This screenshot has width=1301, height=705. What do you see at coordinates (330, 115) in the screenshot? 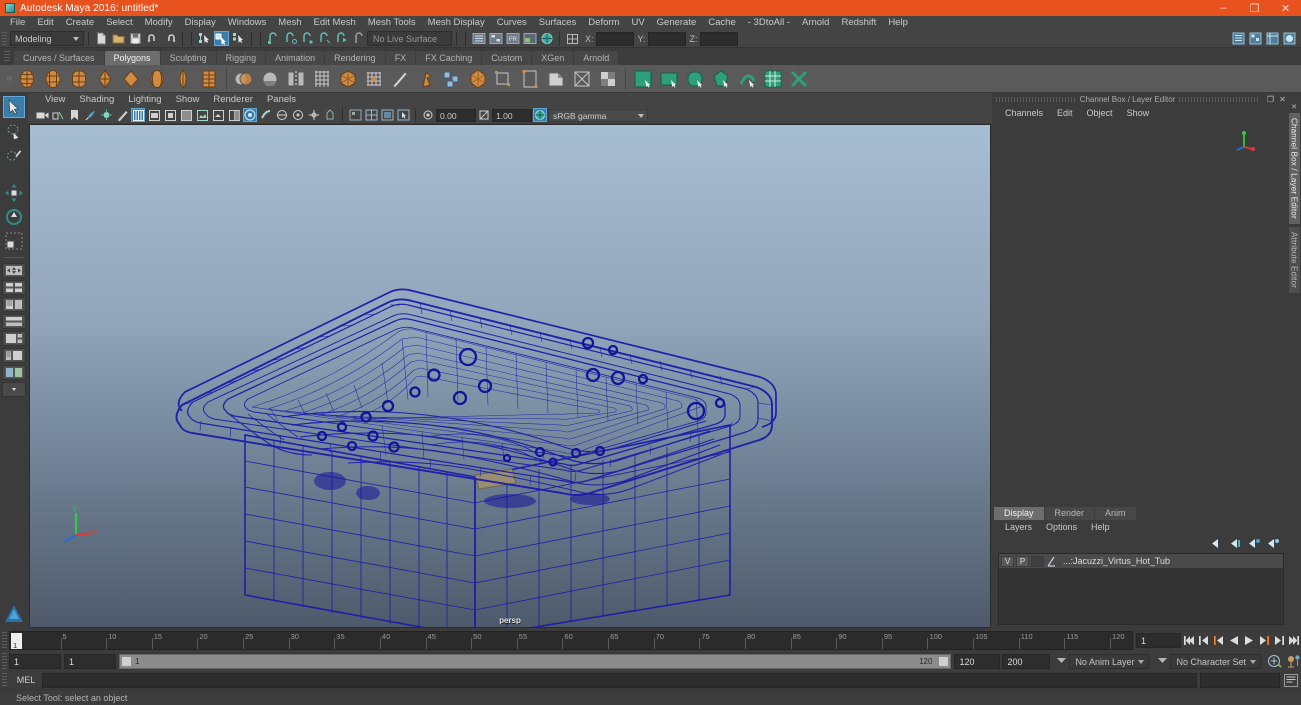
I see `xray-icon` at bounding box center [330, 115].